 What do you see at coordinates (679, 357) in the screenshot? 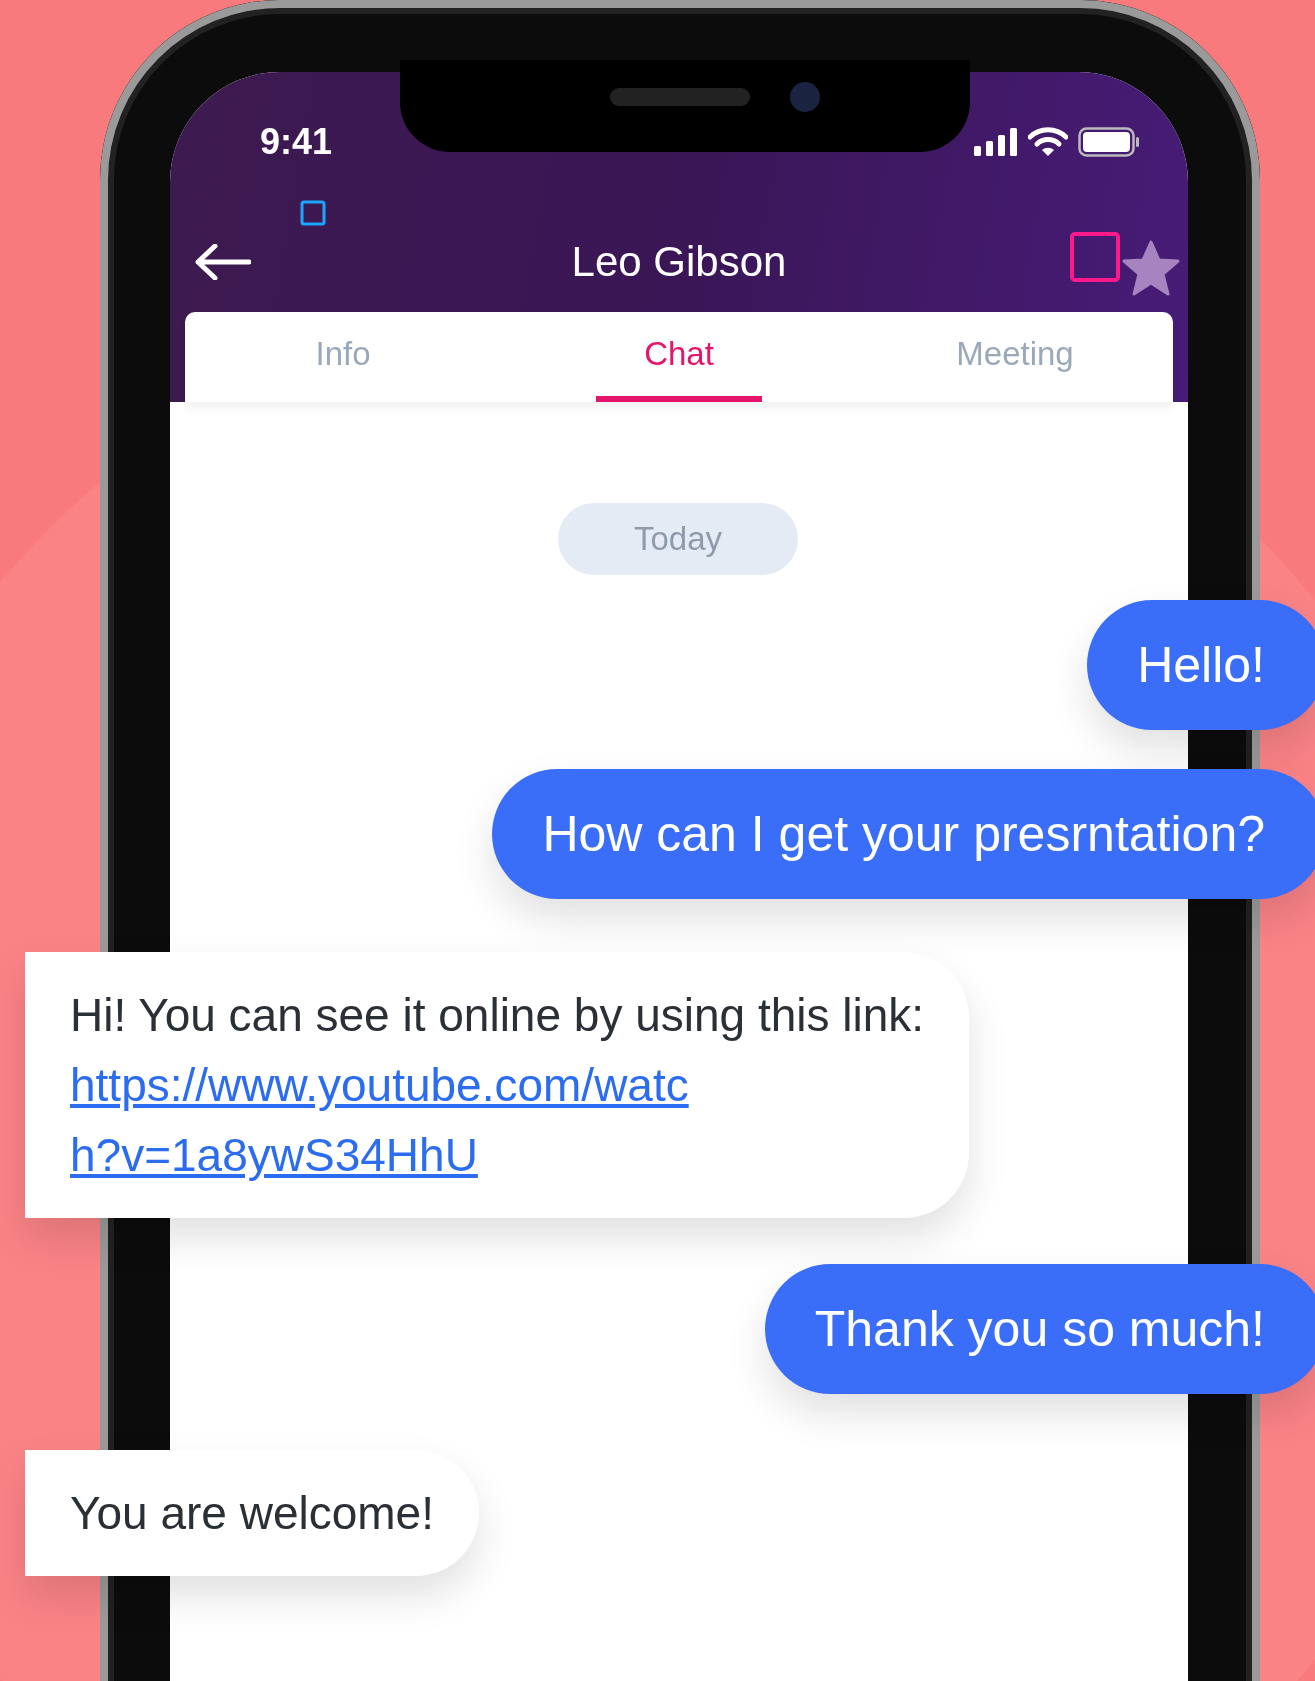
I see `tab: Chat` at bounding box center [679, 357].